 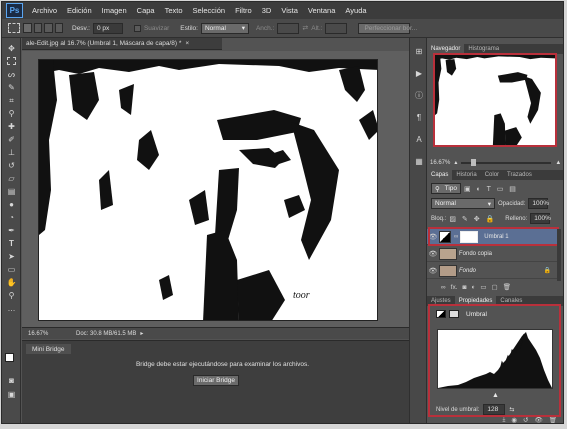 What do you see at coordinates (11, 114) in the screenshot?
I see `eyedropper-tool-icon: ⚲` at bounding box center [11, 114].